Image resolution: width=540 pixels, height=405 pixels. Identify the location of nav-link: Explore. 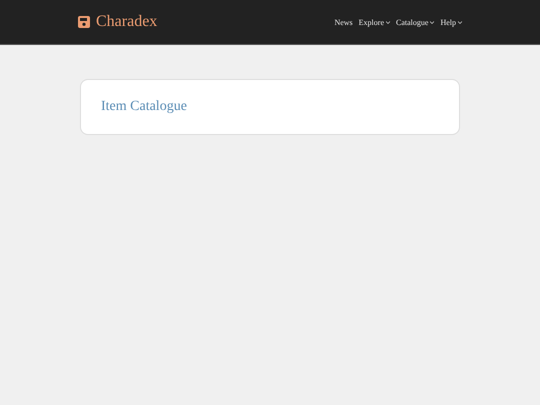
(374, 22).